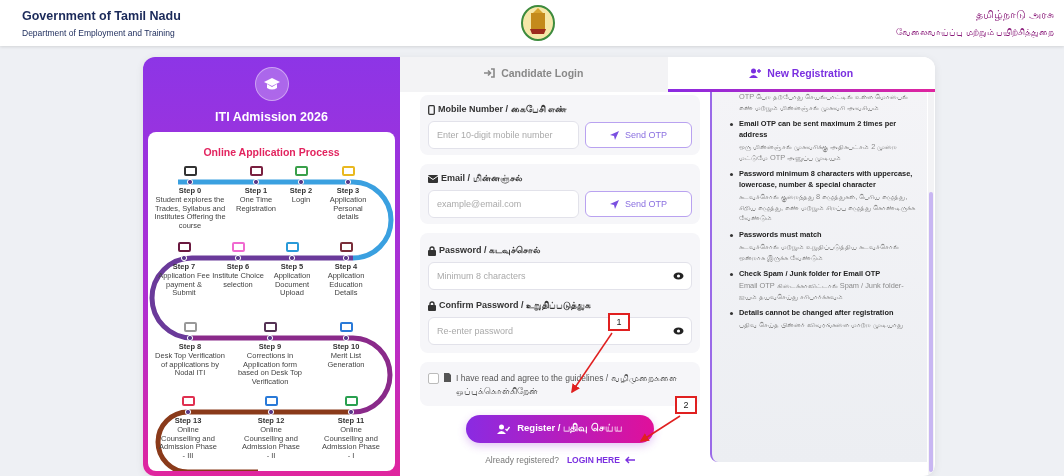 Image resolution: width=1064 pixels, height=476 pixels. I want to click on arrow-left-icon, so click(629, 459).